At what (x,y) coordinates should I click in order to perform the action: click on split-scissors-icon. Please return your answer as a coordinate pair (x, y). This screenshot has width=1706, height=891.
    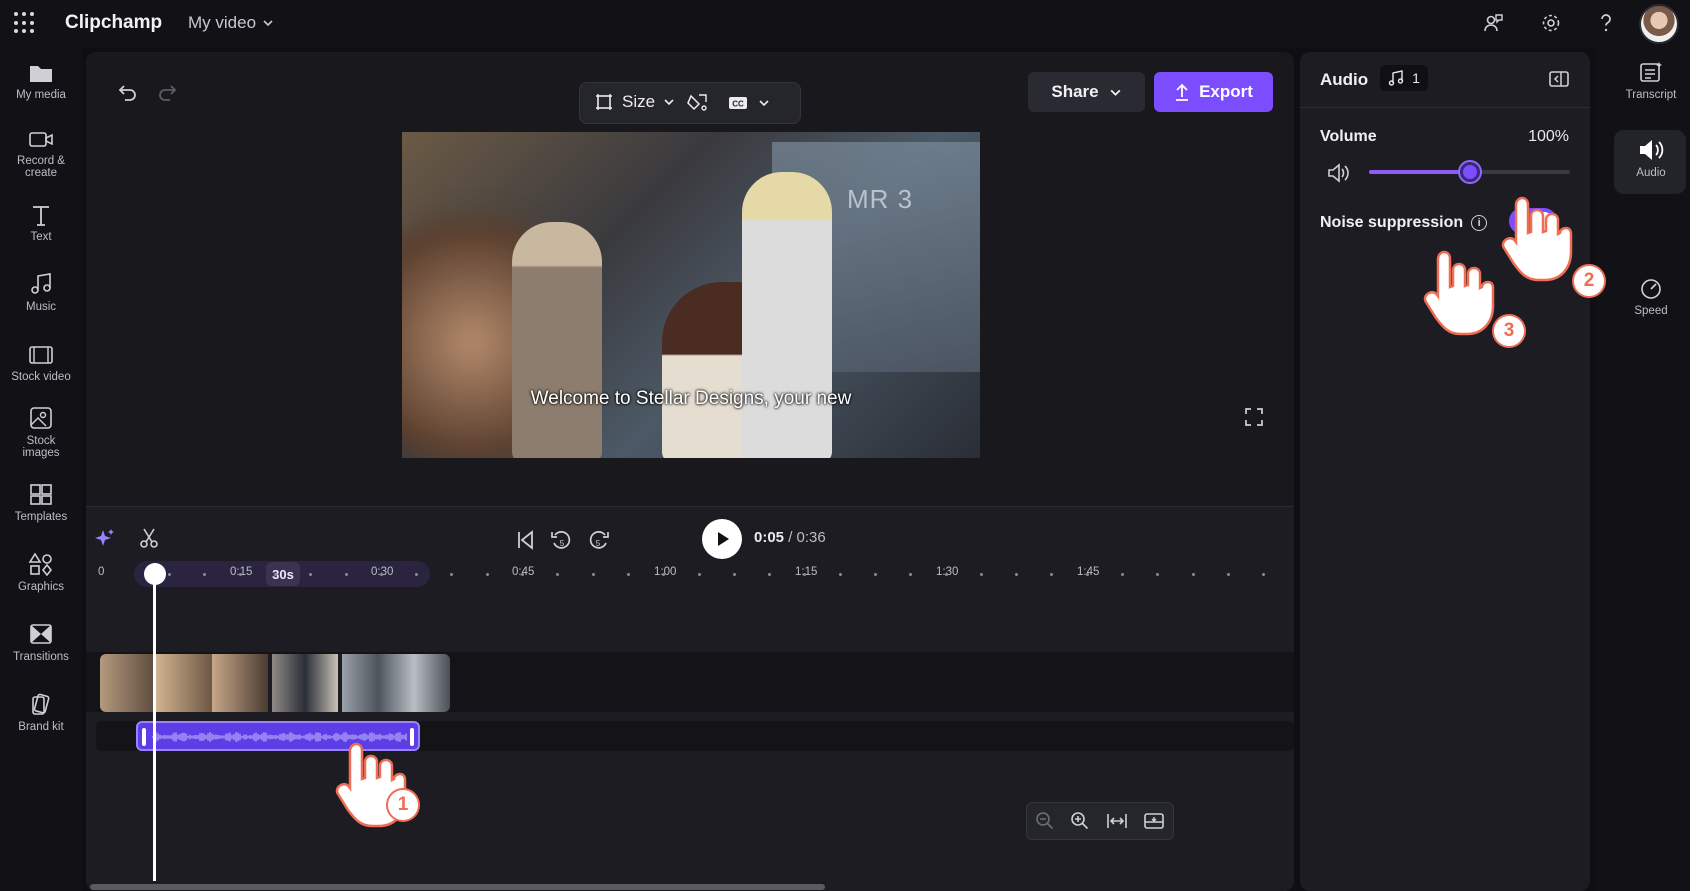
    Looking at the image, I should click on (149, 538).